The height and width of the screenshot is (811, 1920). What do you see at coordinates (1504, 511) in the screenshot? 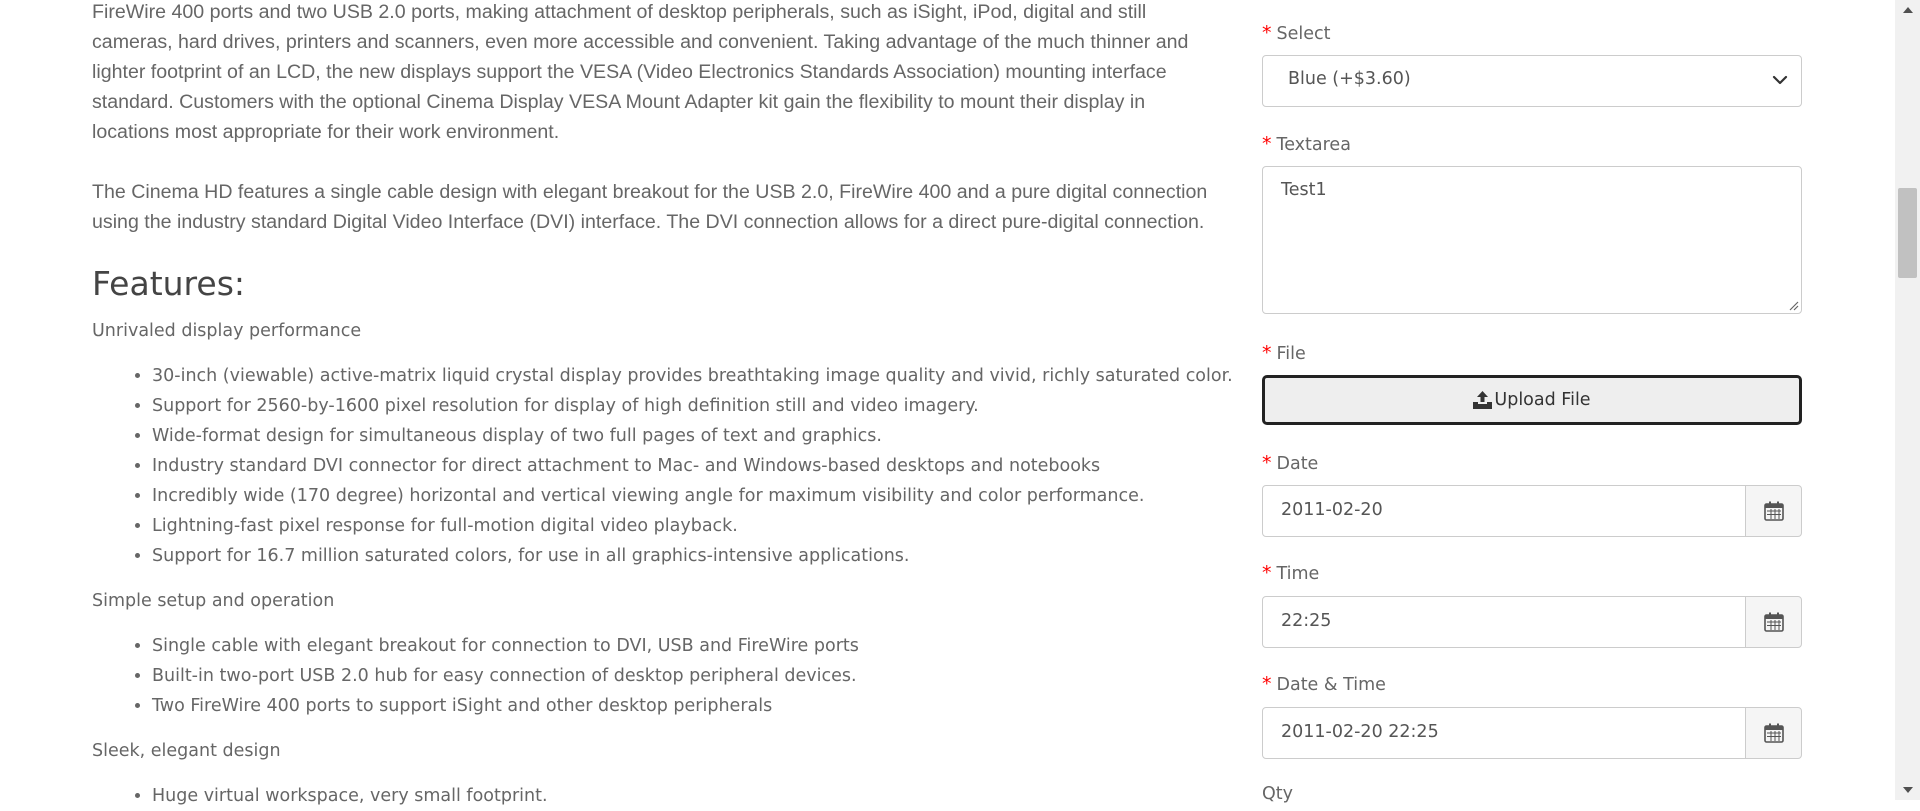
I see `date-input: 2011-02-20` at bounding box center [1504, 511].